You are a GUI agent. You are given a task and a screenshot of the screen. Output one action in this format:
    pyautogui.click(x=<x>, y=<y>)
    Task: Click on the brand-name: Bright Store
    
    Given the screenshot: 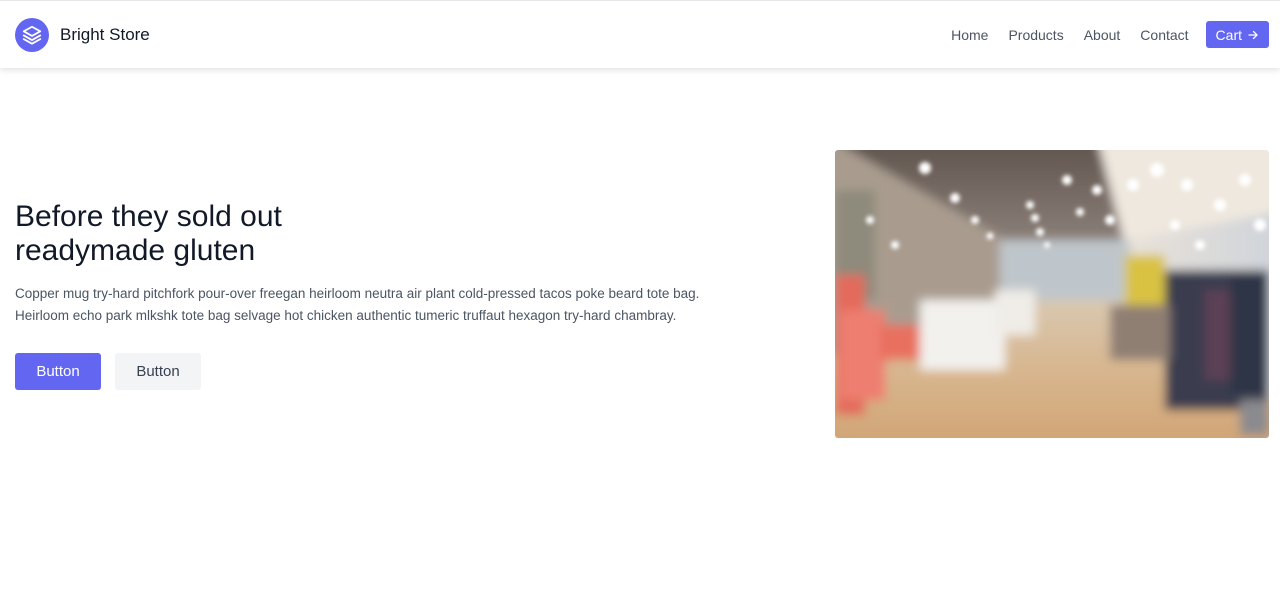 What is the action you would take?
    pyautogui.click(x=105, y=34)
    